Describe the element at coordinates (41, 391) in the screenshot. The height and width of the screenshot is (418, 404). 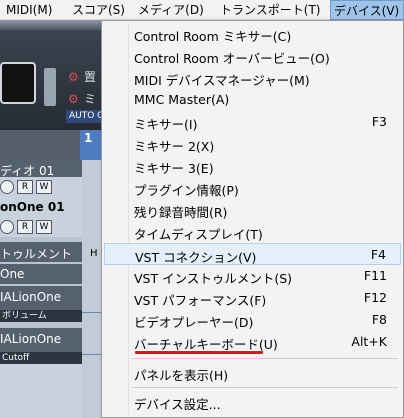
I see `track-row` at that location.